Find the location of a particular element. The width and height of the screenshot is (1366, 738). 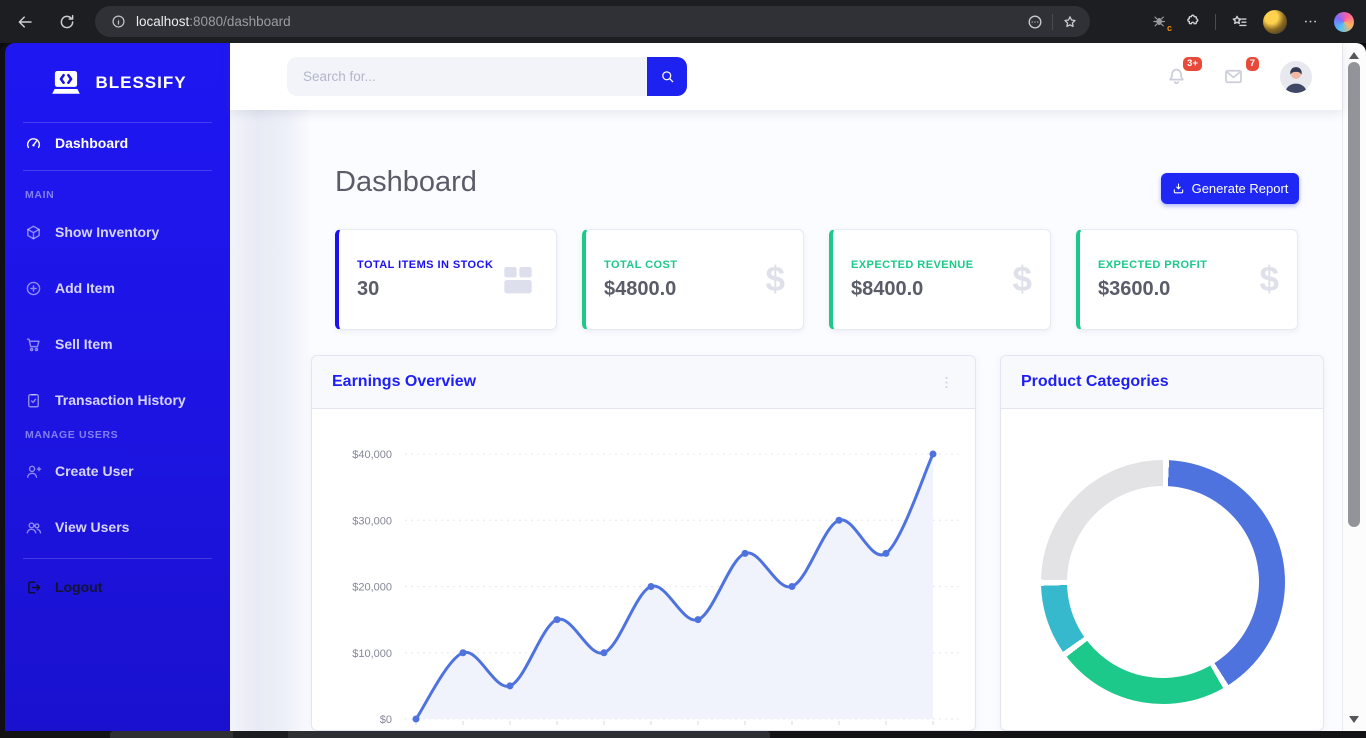

svg-text: $10,000 is located at coordinates (372, 654).